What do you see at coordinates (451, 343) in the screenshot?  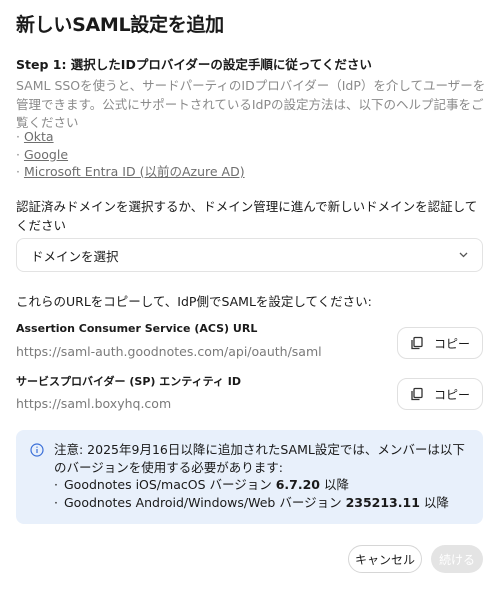 I see `copy-acs-label: コピー` at bounding box center [451, 343].